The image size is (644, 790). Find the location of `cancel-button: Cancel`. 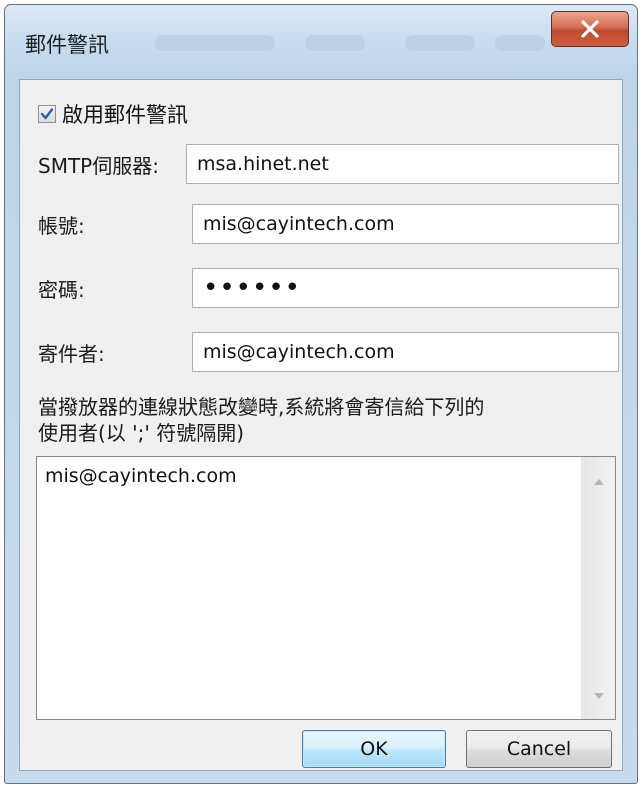

cancel-button: Cancel is located at coordinates (539, 749).